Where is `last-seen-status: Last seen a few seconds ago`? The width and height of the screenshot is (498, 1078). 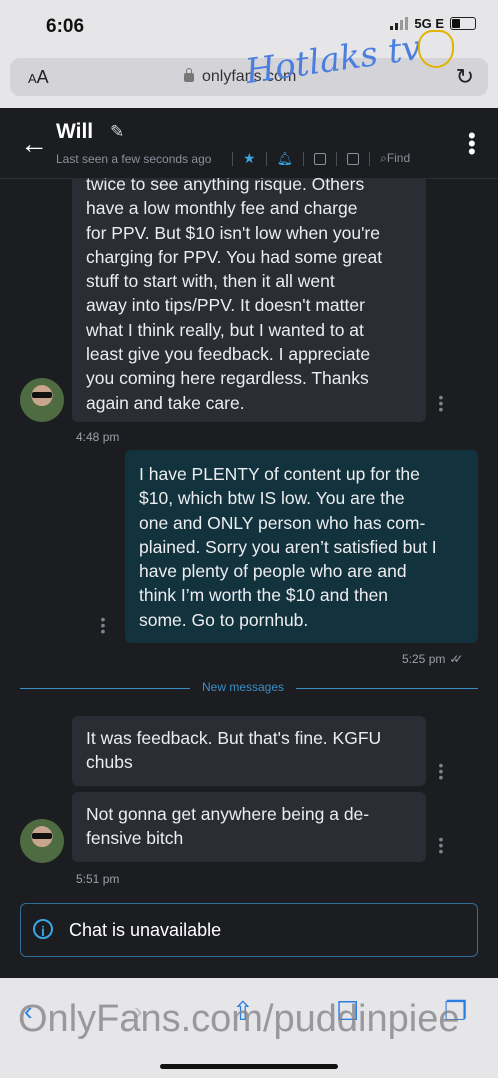
last-seen-status: Last seen a few seconds ago is located at coordinates (134, 159).